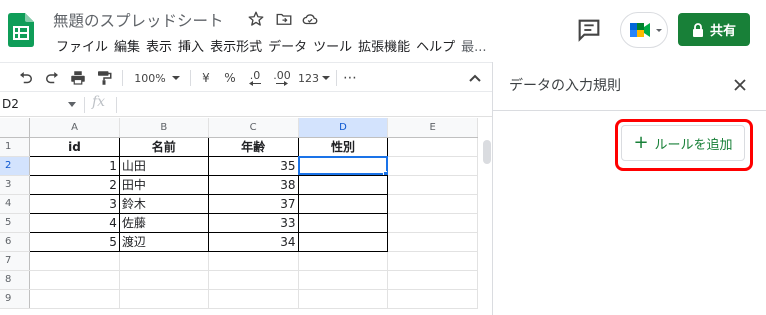 This screenshot has width=766, height=315. What do you see at coordinates (74, 146) in the screenshot?
I see `cell: id` at bounding box center [74, 146].